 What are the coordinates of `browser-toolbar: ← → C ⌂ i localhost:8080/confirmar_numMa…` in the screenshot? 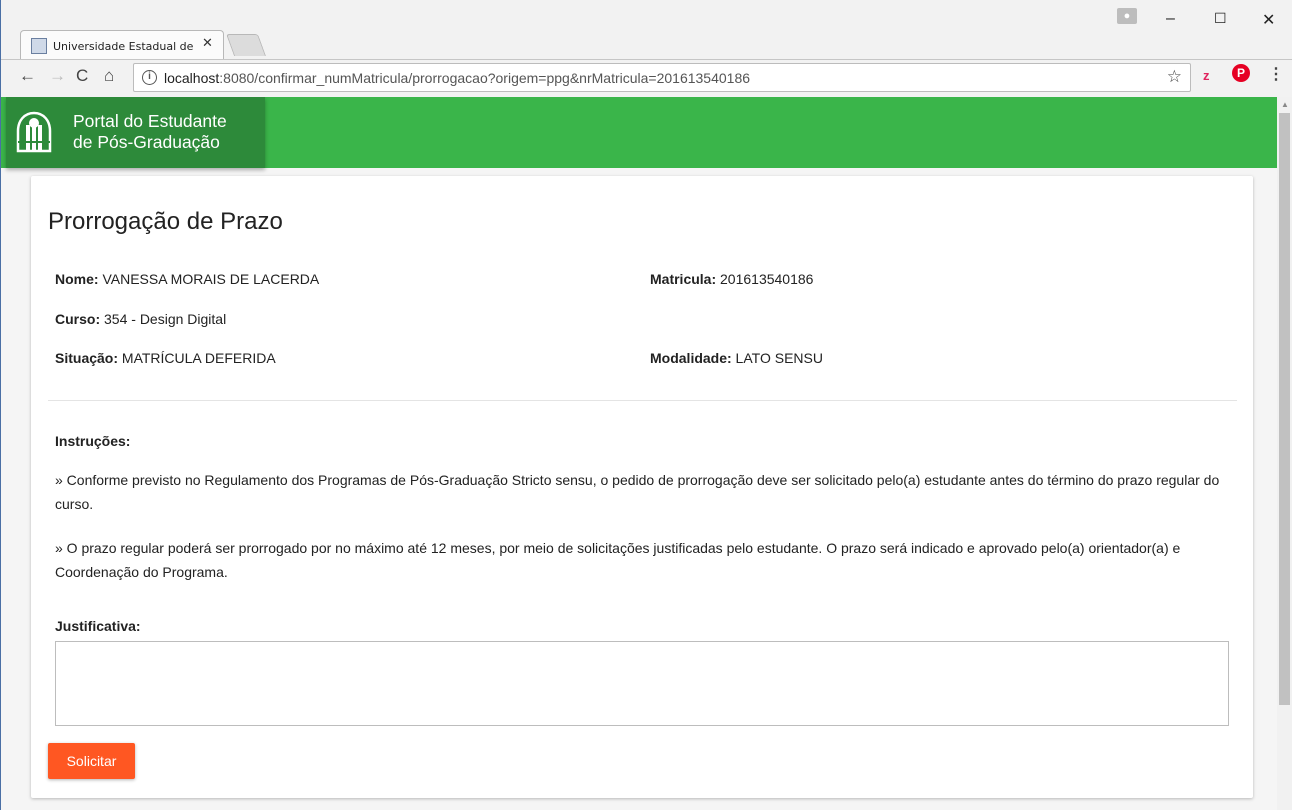 It's located at (646, 78).